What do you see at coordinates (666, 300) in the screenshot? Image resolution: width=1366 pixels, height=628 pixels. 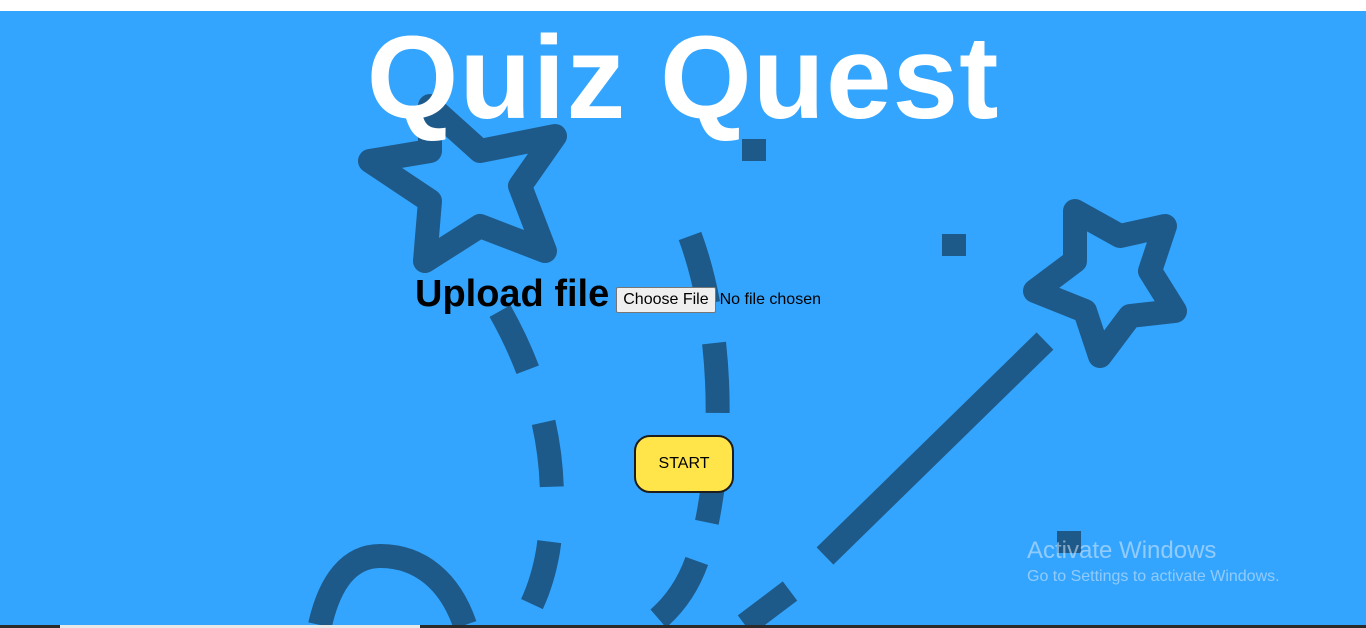 I see `choose-file-button: Choose File` at bounding box center [666, 300].